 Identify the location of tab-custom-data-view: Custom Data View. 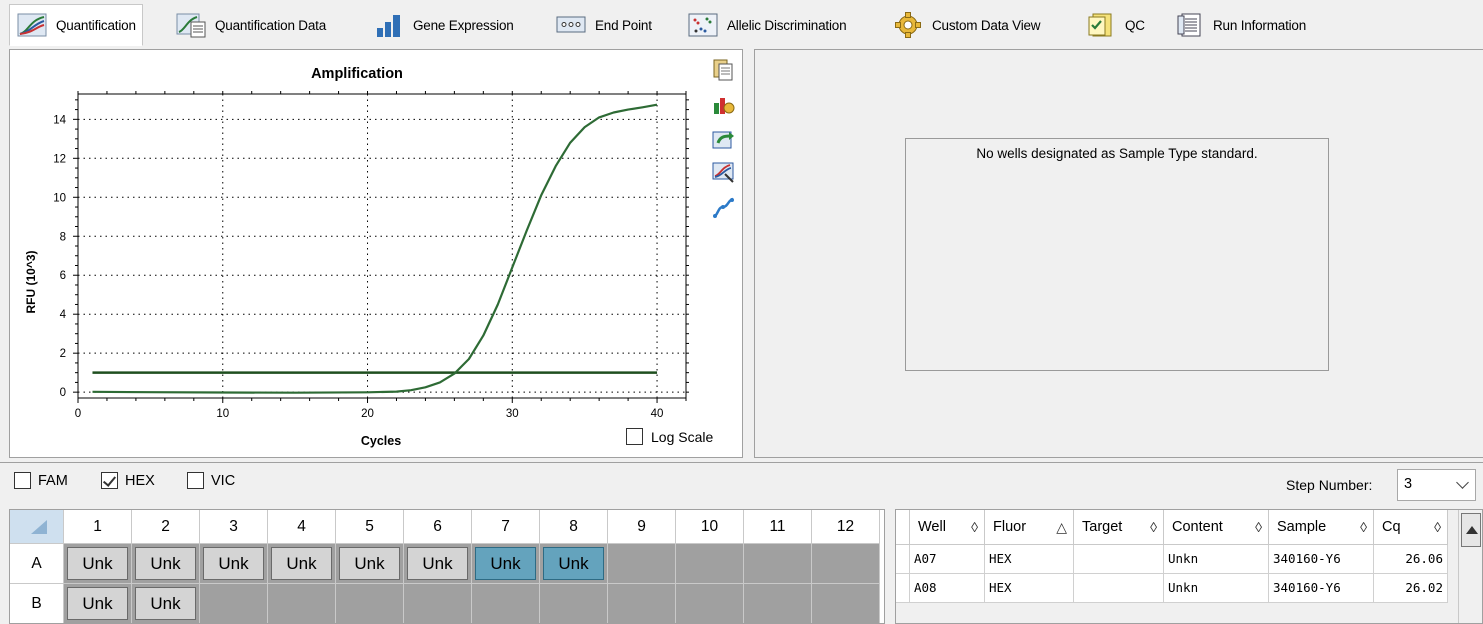
(966, 25).